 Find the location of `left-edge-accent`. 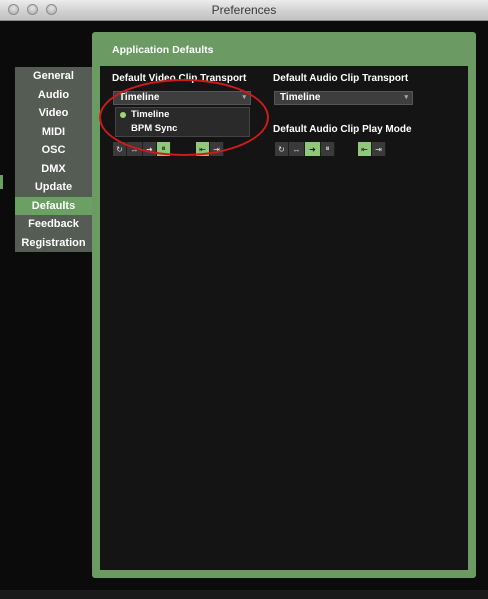

left-edge-accent is located at coordinates (1, 182).